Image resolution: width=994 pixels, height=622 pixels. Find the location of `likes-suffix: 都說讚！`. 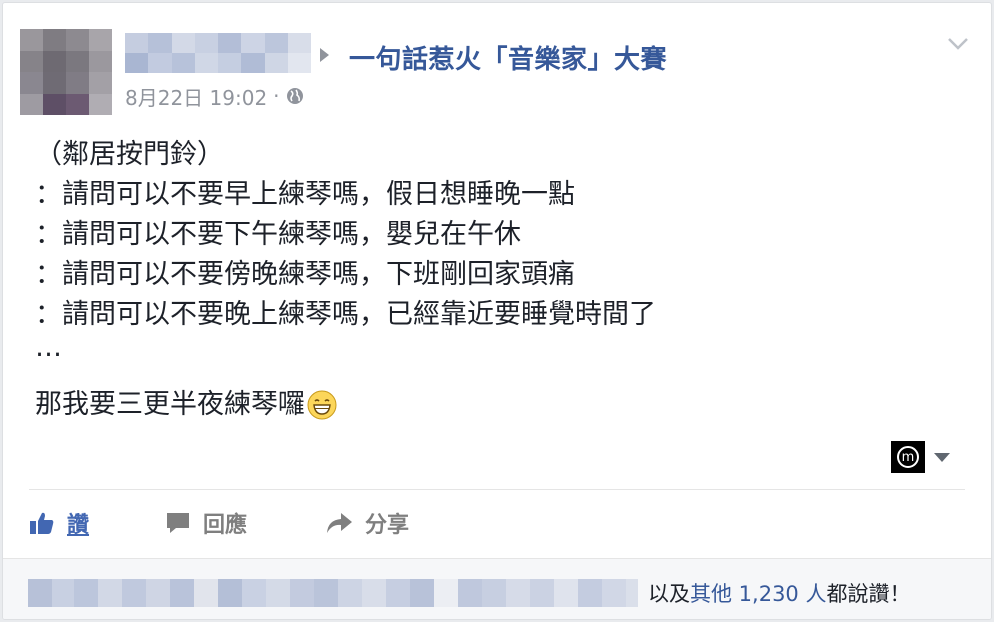

likes-suffix: 都說讚！ is located at coordinates (868, 594).